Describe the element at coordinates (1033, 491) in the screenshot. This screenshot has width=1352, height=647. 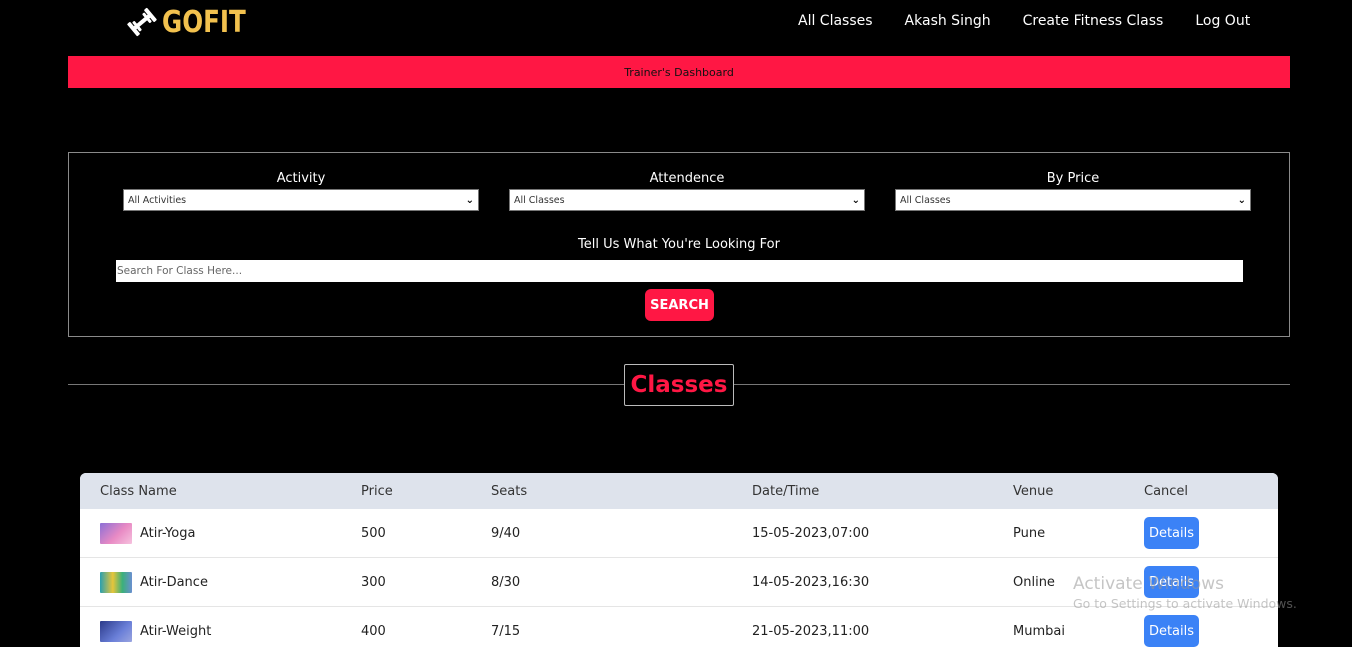
I see `col-venue: Venue` at that location.